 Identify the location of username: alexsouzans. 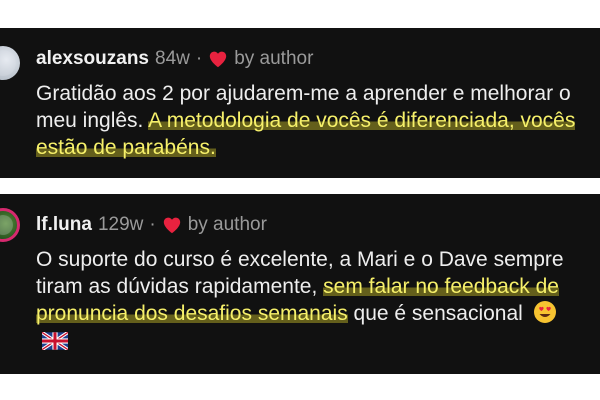
(92, 59).